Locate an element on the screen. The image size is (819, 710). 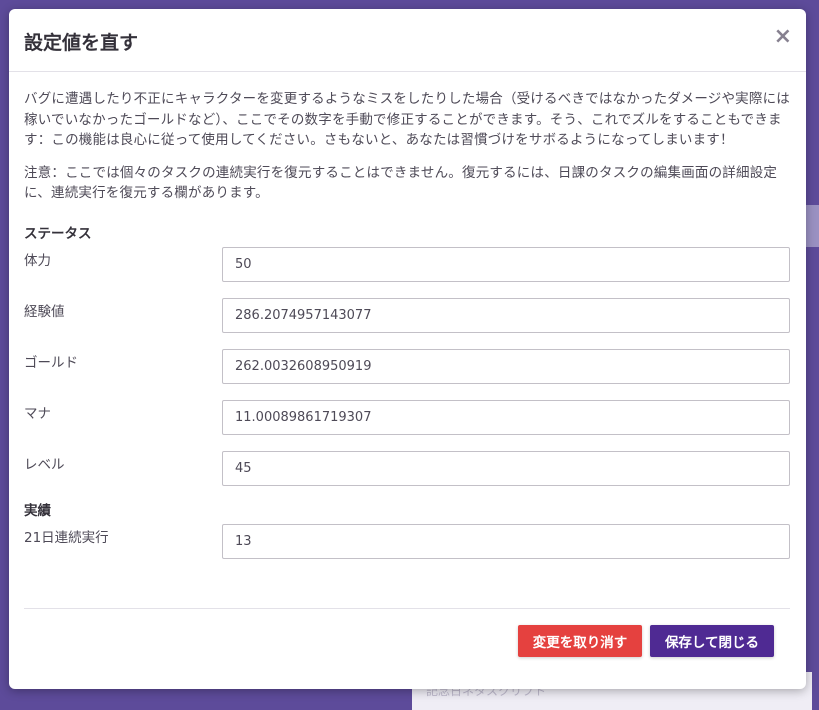
mana-row: マナ is located at coordinates (407, 420).